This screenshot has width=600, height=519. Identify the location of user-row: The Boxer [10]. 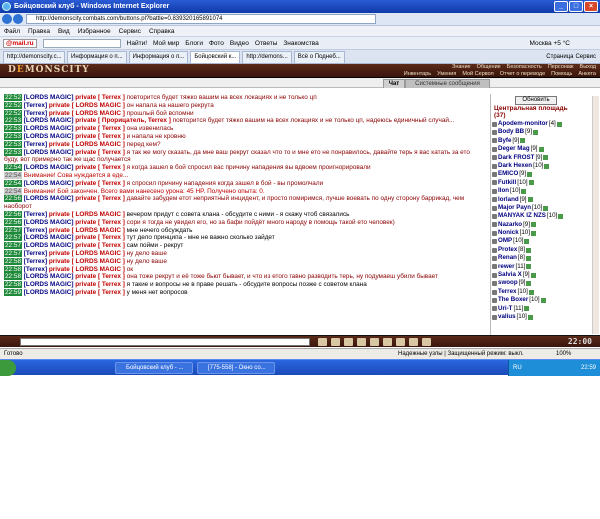
(545, 300).